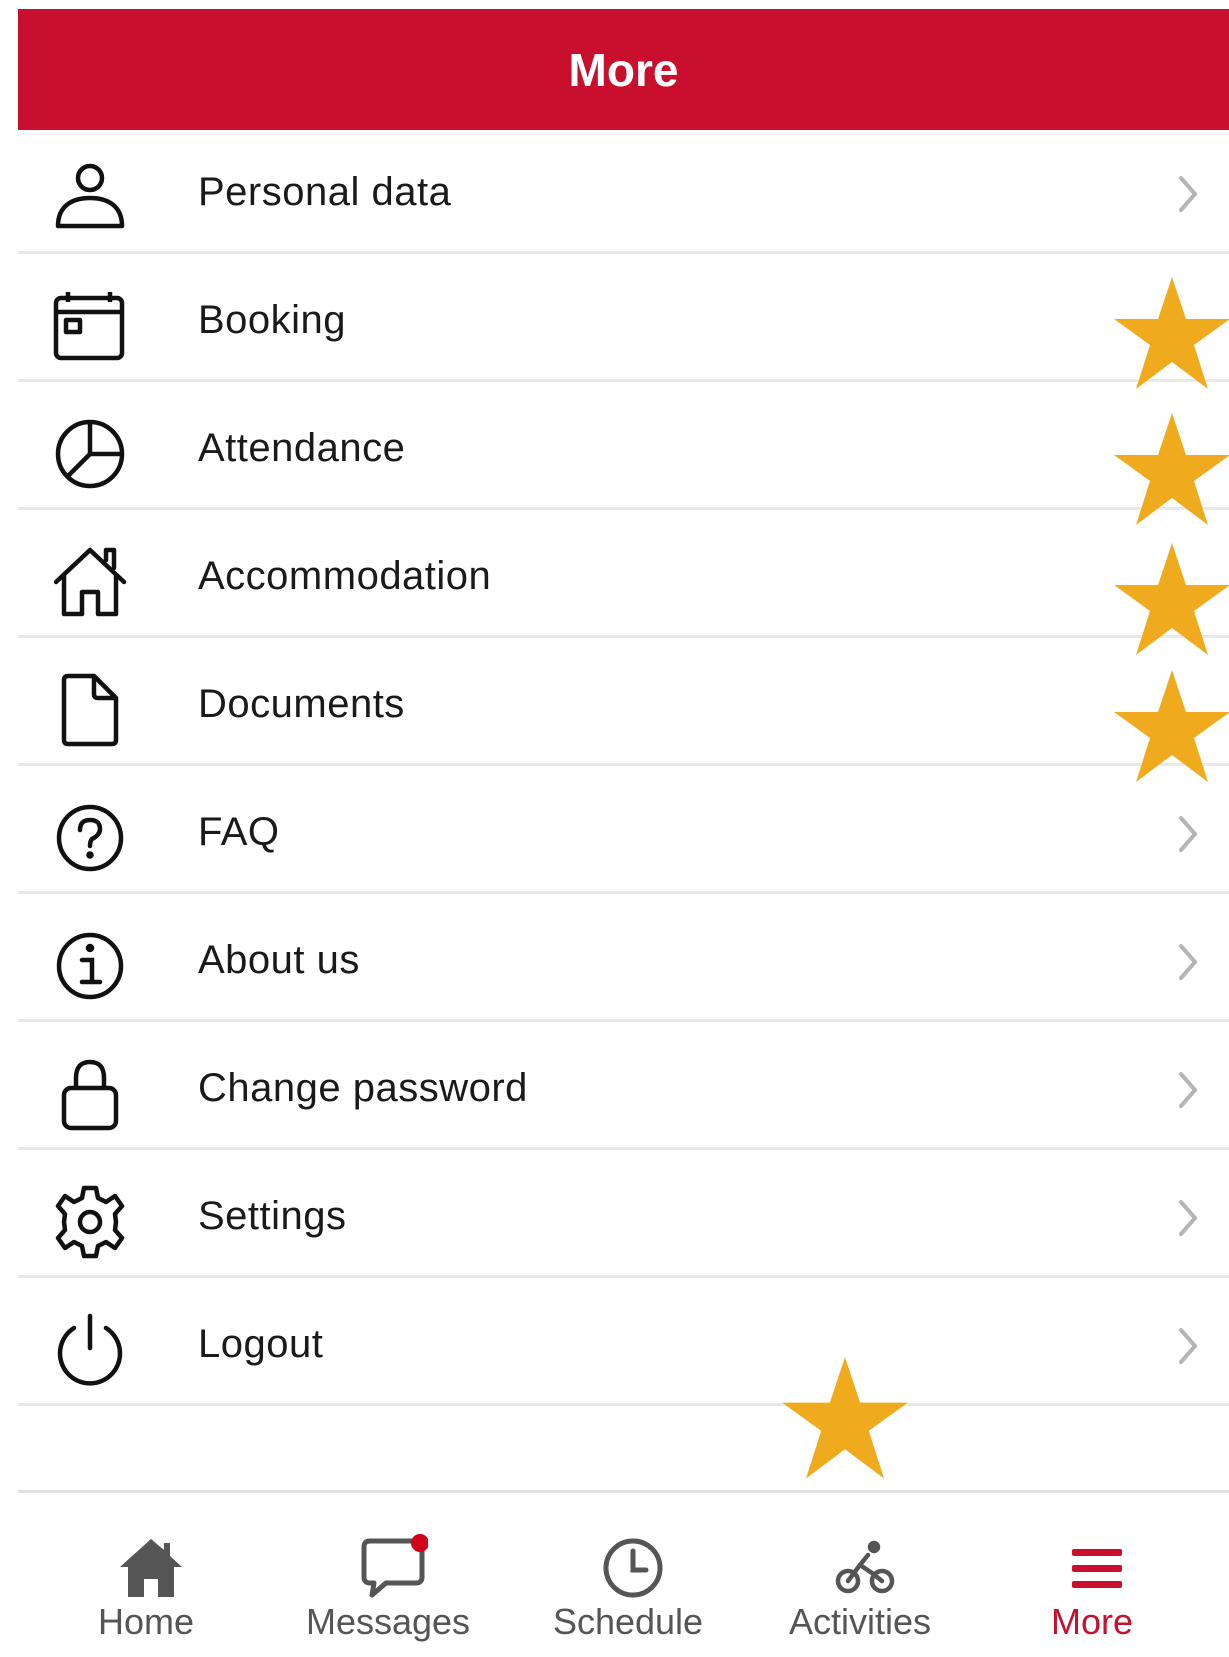  What do you see at coordinates (279, 960) in the screenshot?
I see `menu-item-label: About us` at bounding box center [279, 960].